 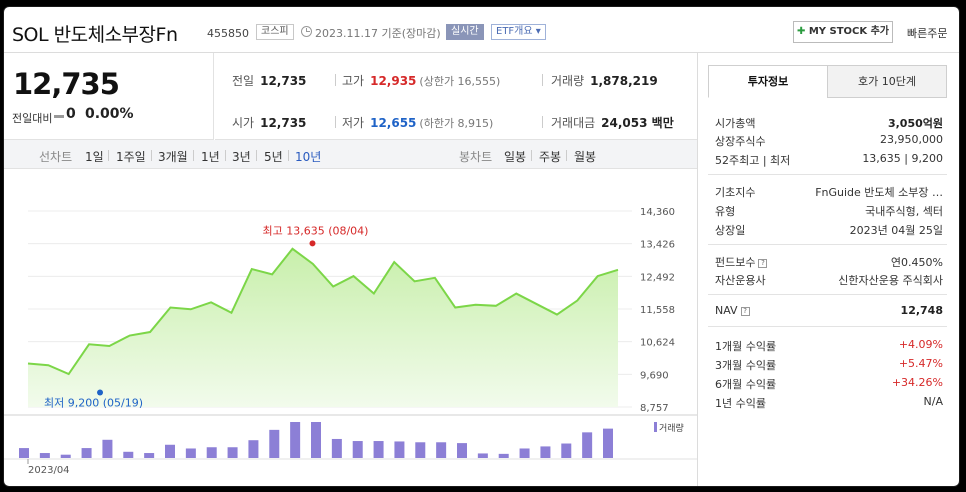 What do you see at coordinates (654, 408) in the screenshot?
I see `y-tick-label: 8,757` at bounding box center [654, 408].